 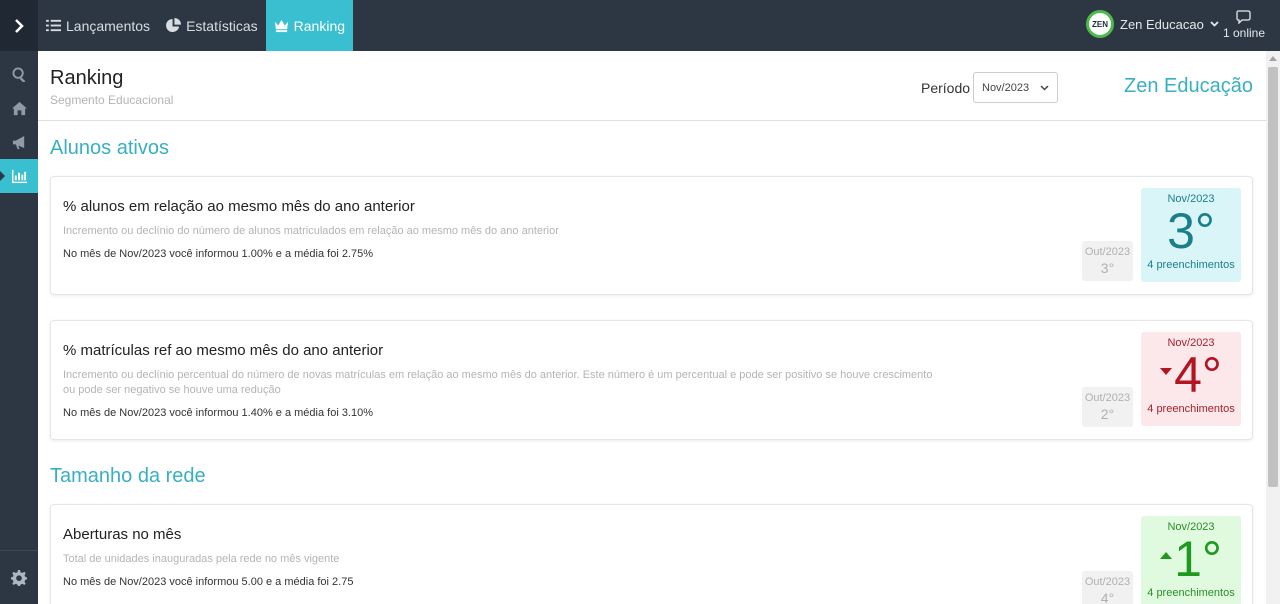 I want to click on sidebar-item-ranking, so click(x=19, y=176).